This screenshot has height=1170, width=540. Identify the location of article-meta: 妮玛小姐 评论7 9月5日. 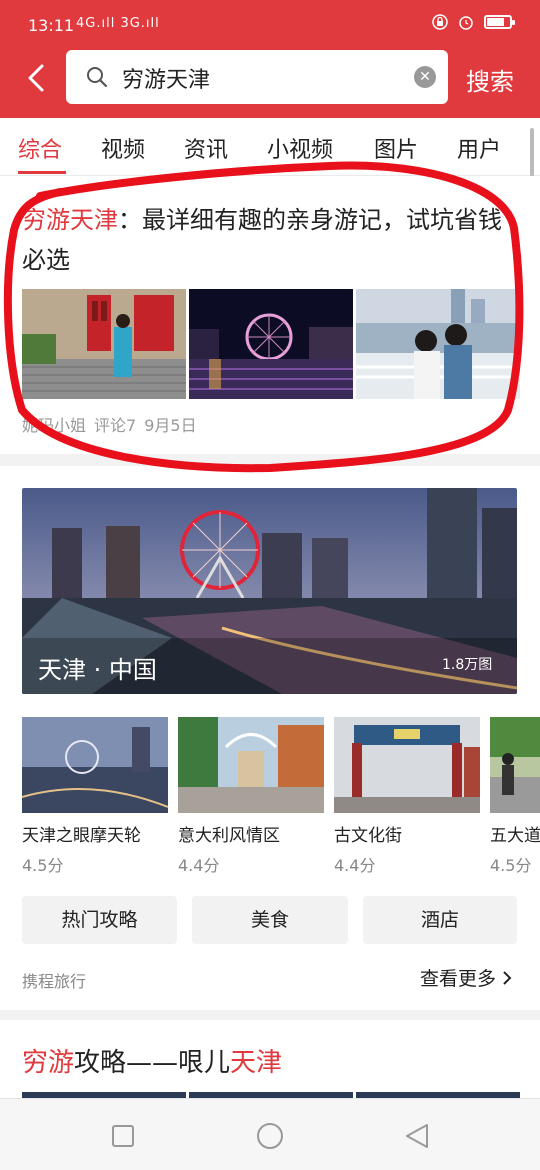
(113, 424).